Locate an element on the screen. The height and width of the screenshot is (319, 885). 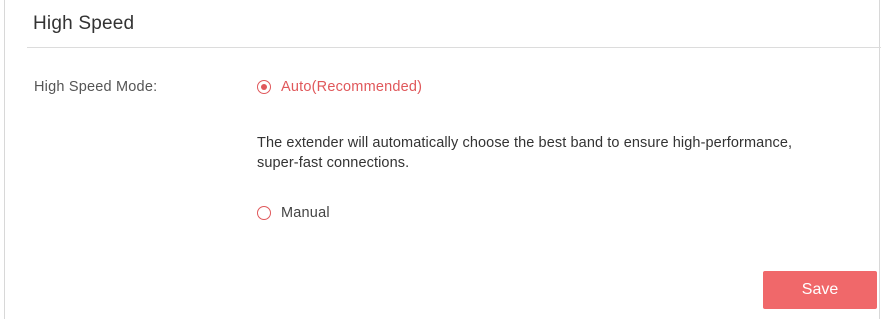
radio-label-auto: Auto(Recommended) is located at coordinates (351, 87).